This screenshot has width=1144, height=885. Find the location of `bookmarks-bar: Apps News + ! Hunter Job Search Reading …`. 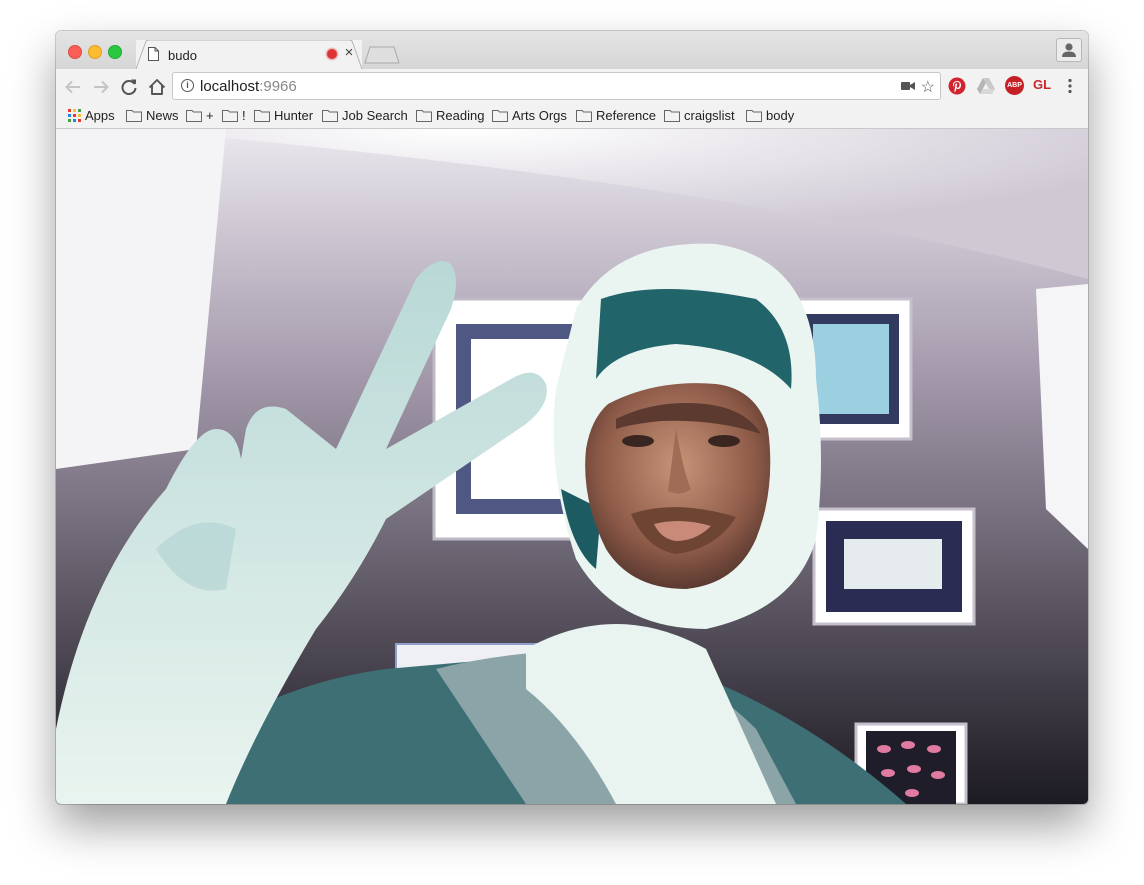

bookmarks-bar: Apps News + ! Hunter Job Search Reading … is located at coordinates (572, 116).